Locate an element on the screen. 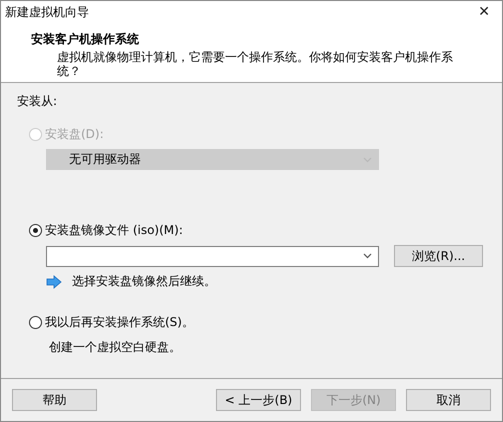 This screenshot has width=503, height=422. radio-option: 我以后再安装操作系统(S)。 is located at coordinates (105, 322).